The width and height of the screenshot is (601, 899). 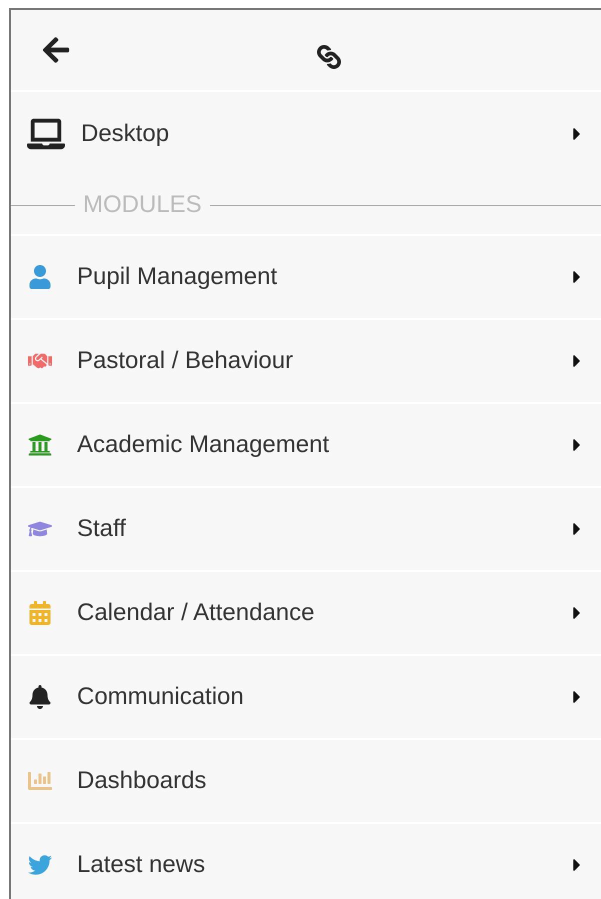 What do you see at coordinates (142, 205) in the screenshot?
I see `section-heading: MODULES` at bounding box center [142, 205].